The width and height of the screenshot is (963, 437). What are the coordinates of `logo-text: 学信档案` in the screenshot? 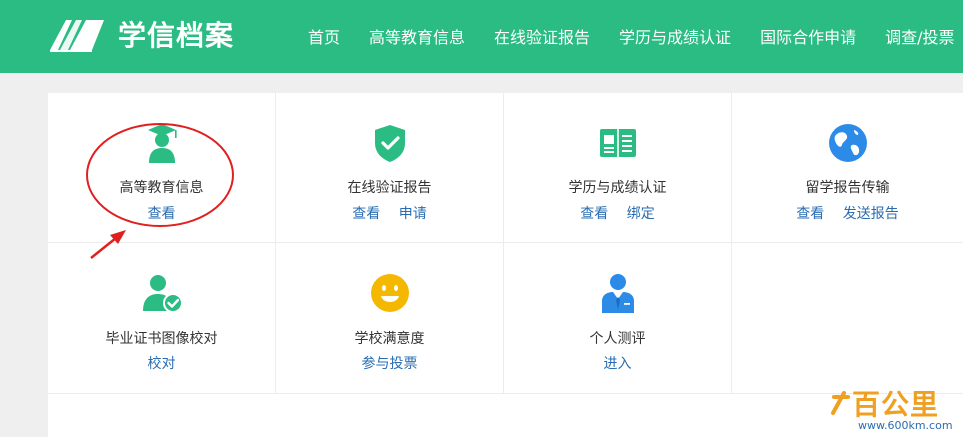 It's located at (176, 35).